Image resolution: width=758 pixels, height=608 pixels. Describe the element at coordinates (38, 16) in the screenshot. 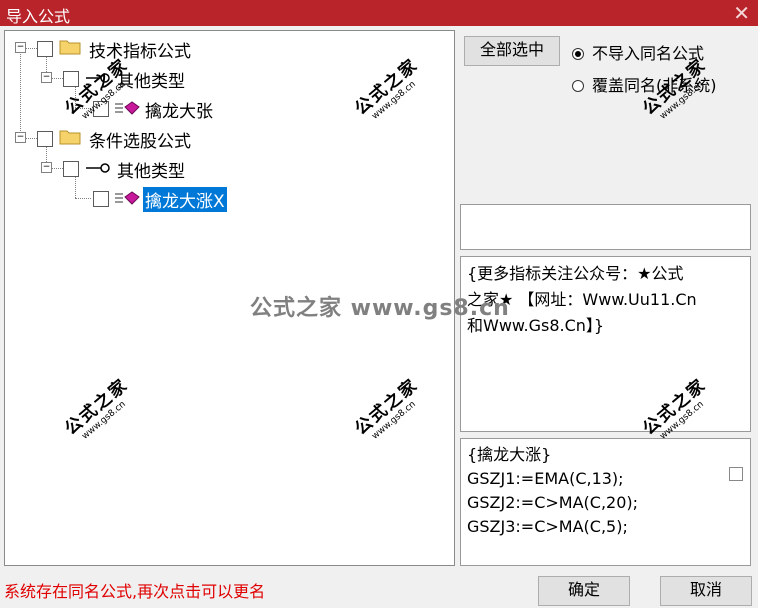

I see `window-title: 导入公式` at that location.